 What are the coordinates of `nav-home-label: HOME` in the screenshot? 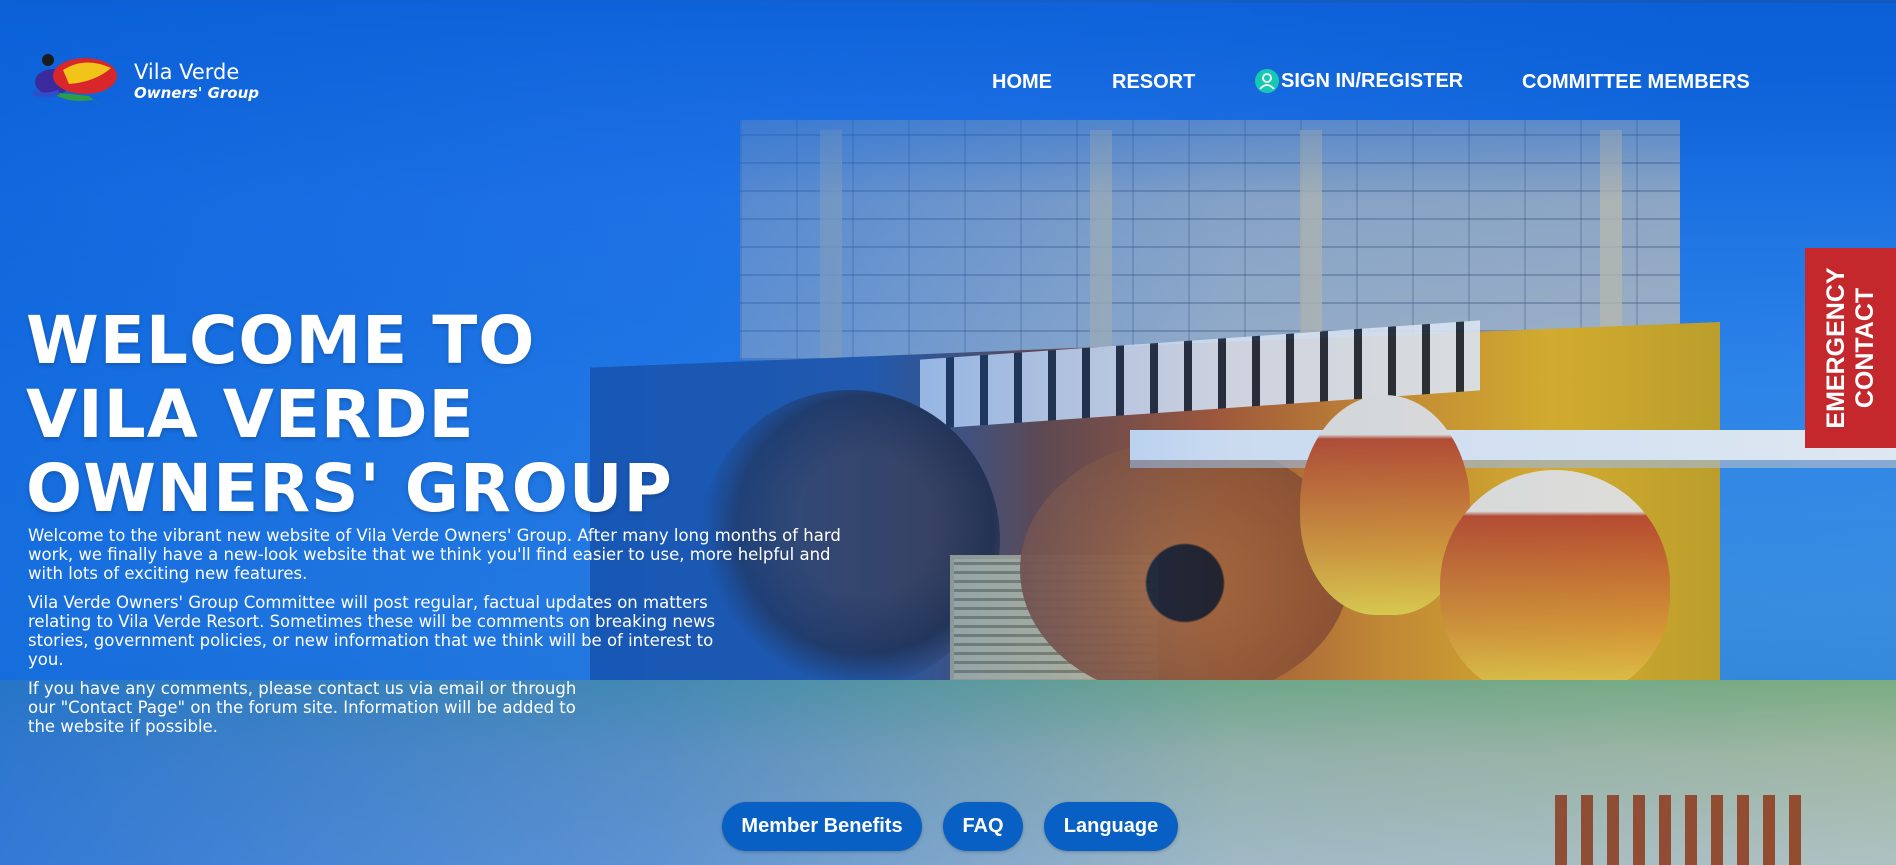 It's located at (1022, 82).